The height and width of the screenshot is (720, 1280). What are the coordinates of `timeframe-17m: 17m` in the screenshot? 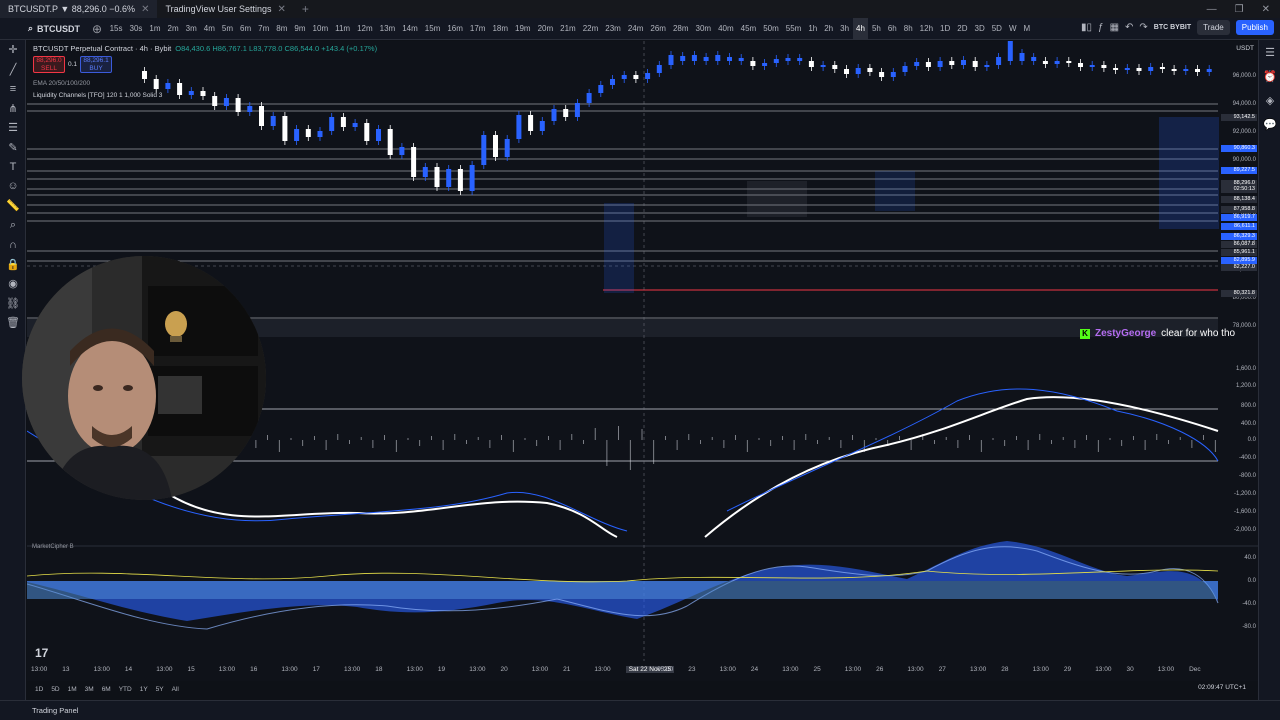 It's located at (477, 29).